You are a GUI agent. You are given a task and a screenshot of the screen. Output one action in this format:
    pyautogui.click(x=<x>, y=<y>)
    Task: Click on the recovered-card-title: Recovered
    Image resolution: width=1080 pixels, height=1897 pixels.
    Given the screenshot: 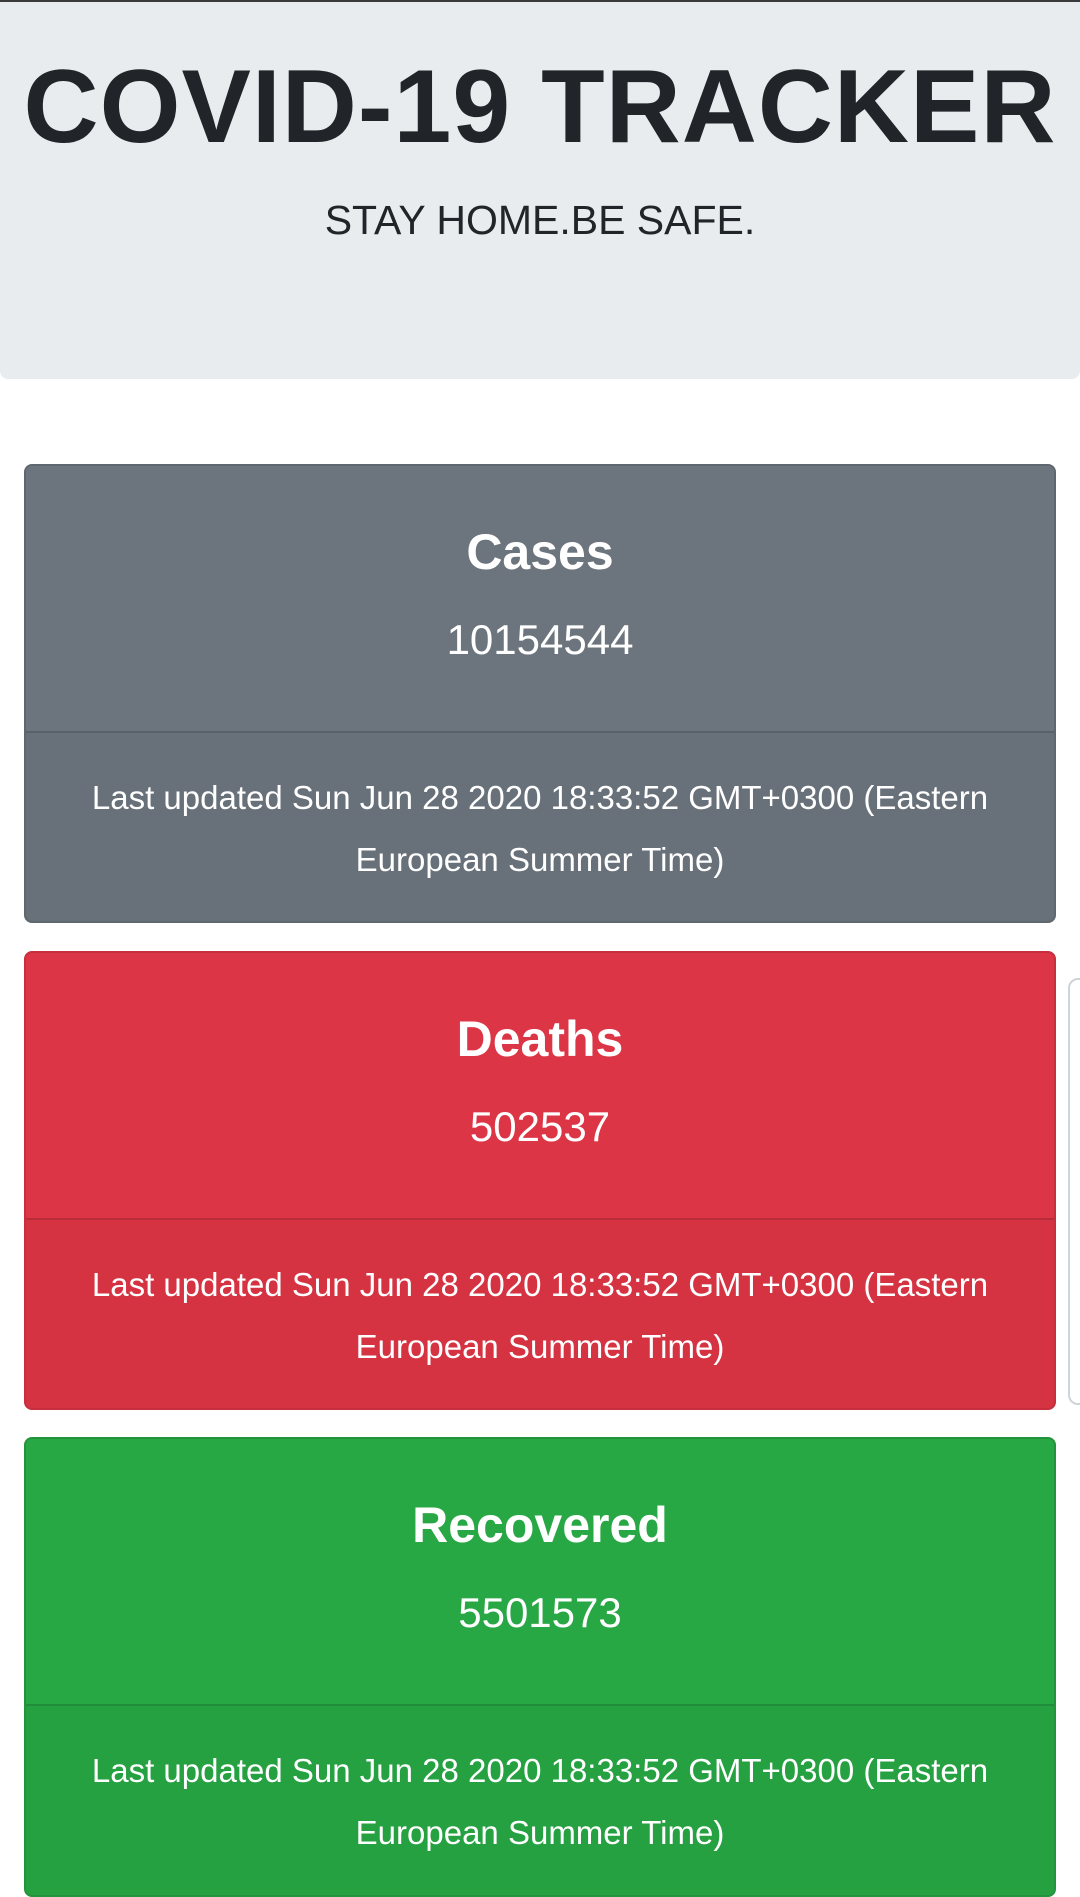 What is the action you would take?
    pyautogui.click(x=540, y=1525)
    